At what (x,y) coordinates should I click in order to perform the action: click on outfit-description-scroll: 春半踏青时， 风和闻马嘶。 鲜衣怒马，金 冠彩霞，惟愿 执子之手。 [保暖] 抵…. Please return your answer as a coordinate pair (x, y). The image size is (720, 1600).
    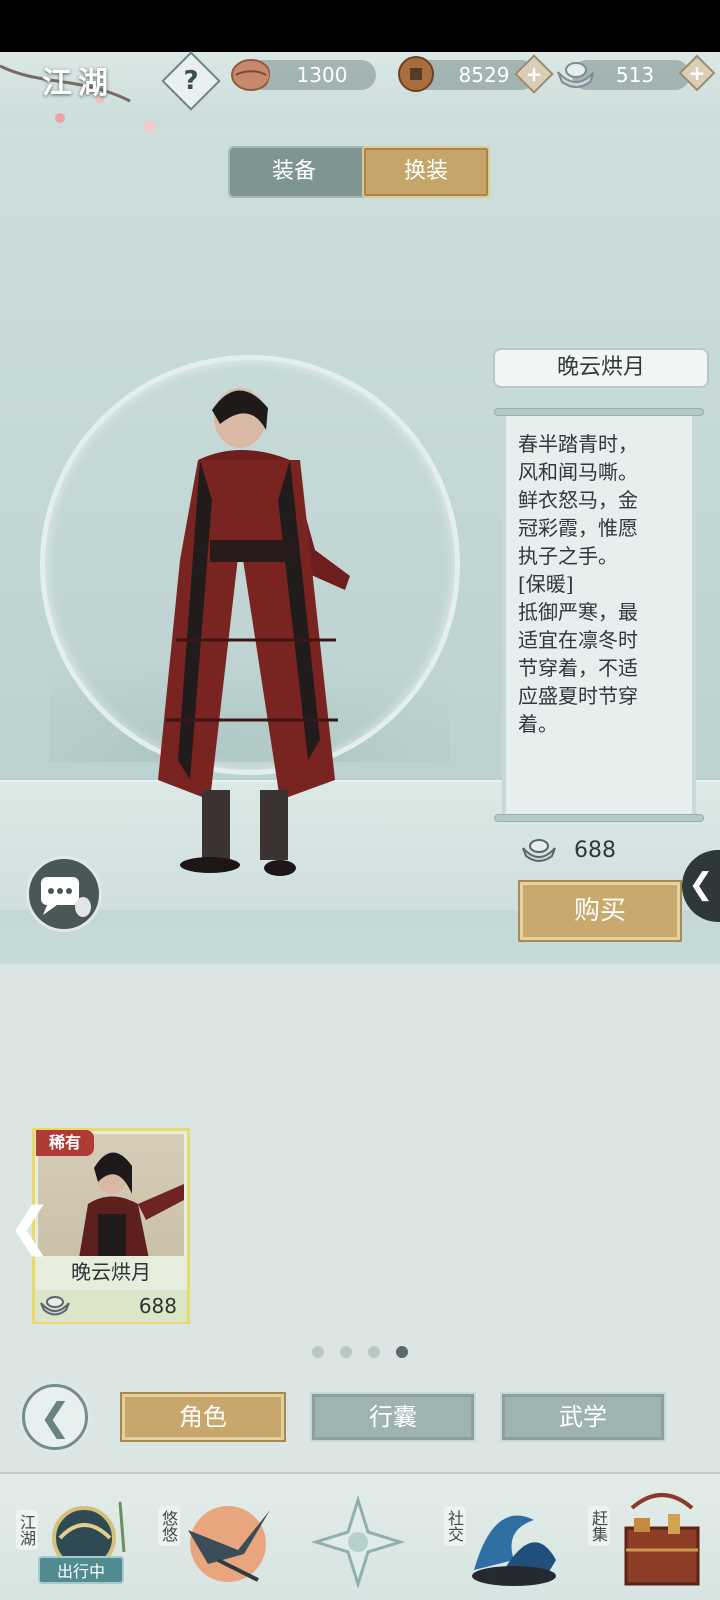
    Looking at the image, I should click on (599, 615).